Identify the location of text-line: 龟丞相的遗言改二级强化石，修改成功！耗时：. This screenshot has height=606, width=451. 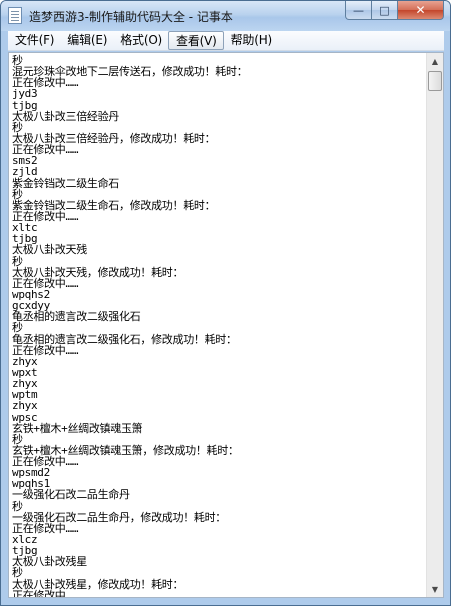
(124, 339).